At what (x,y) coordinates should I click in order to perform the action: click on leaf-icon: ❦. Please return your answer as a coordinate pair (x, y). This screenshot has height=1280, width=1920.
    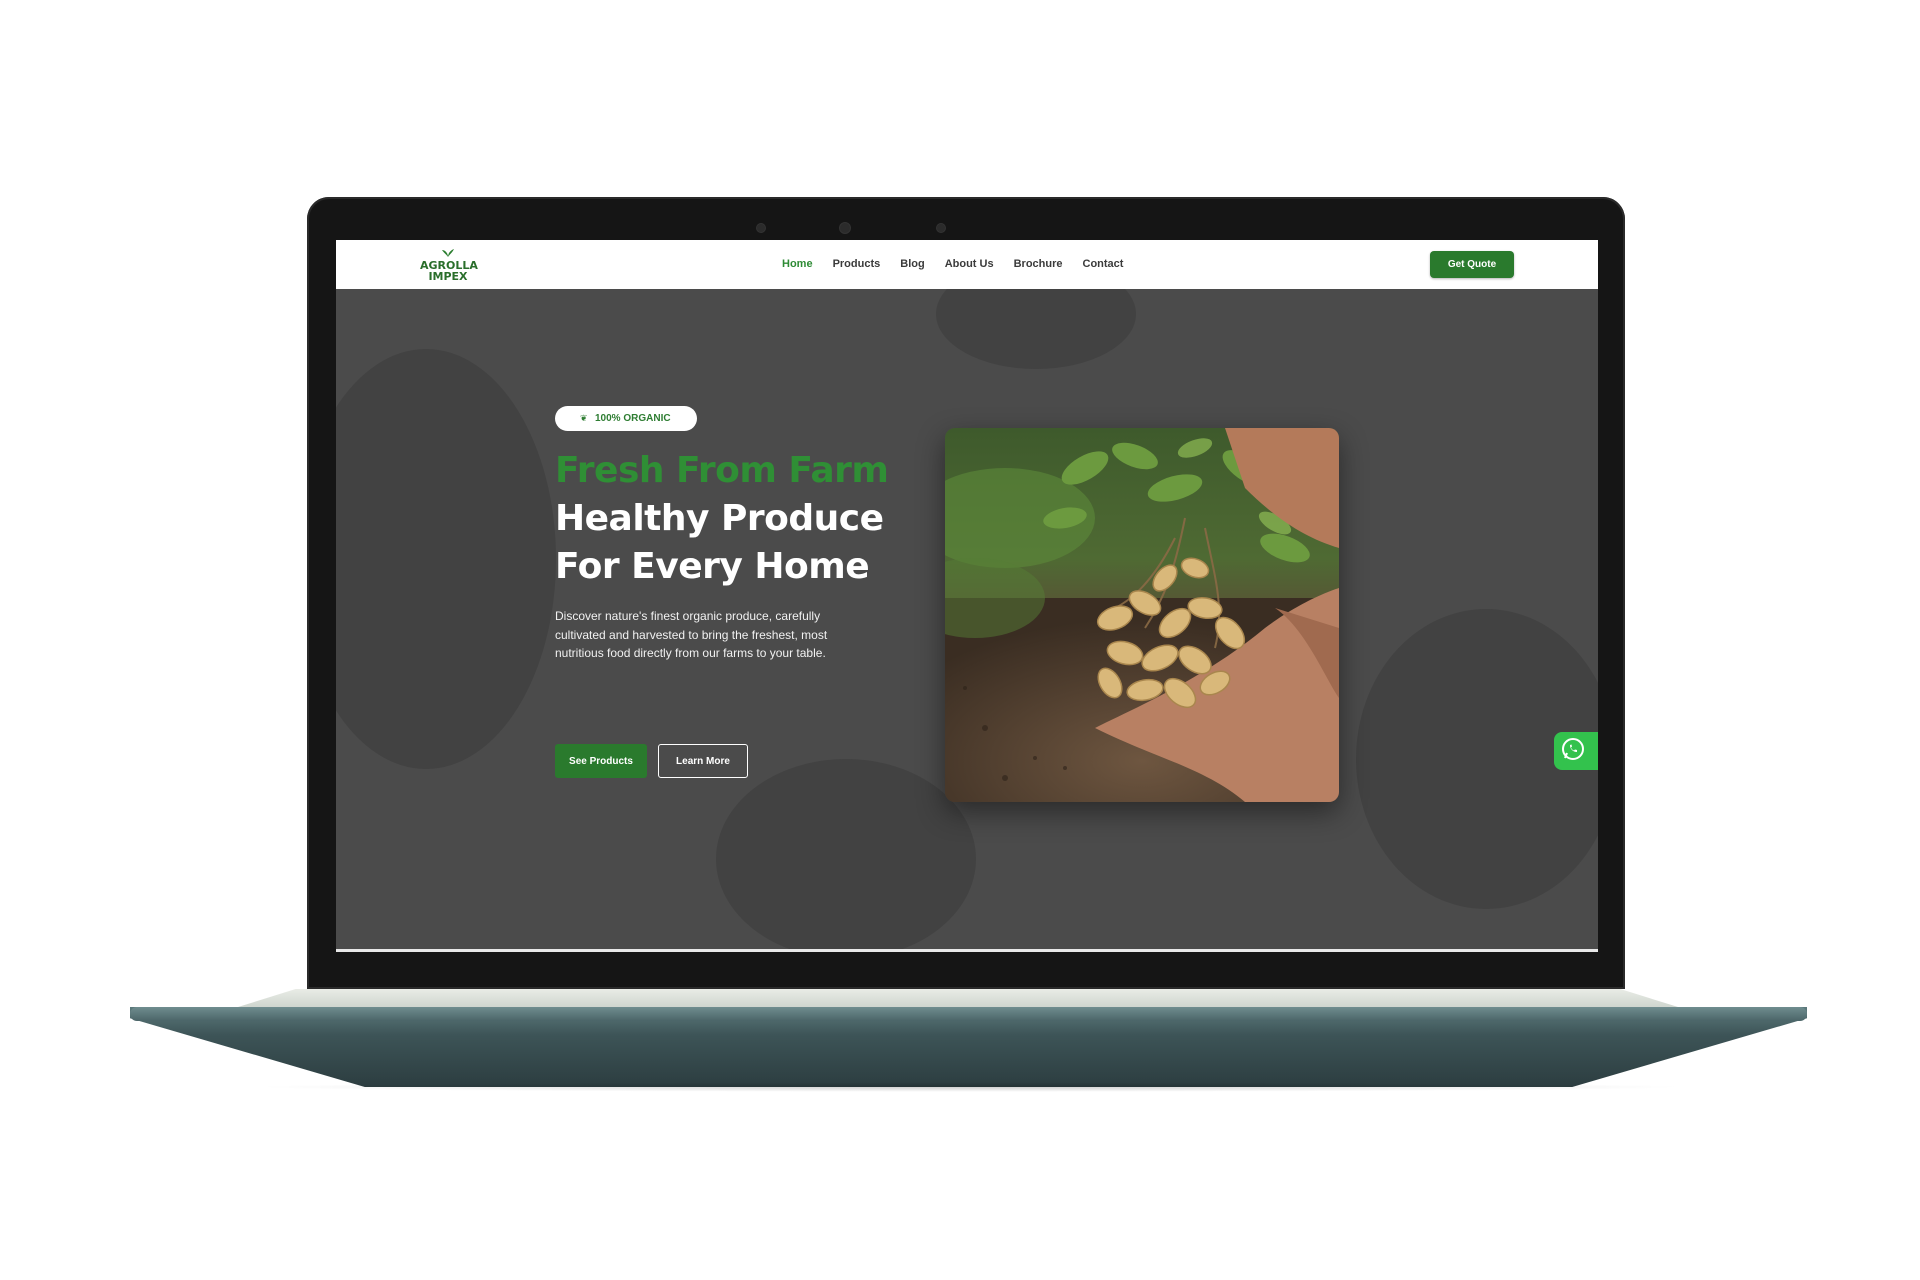
    Looking at the image, I should click on (584, 418).